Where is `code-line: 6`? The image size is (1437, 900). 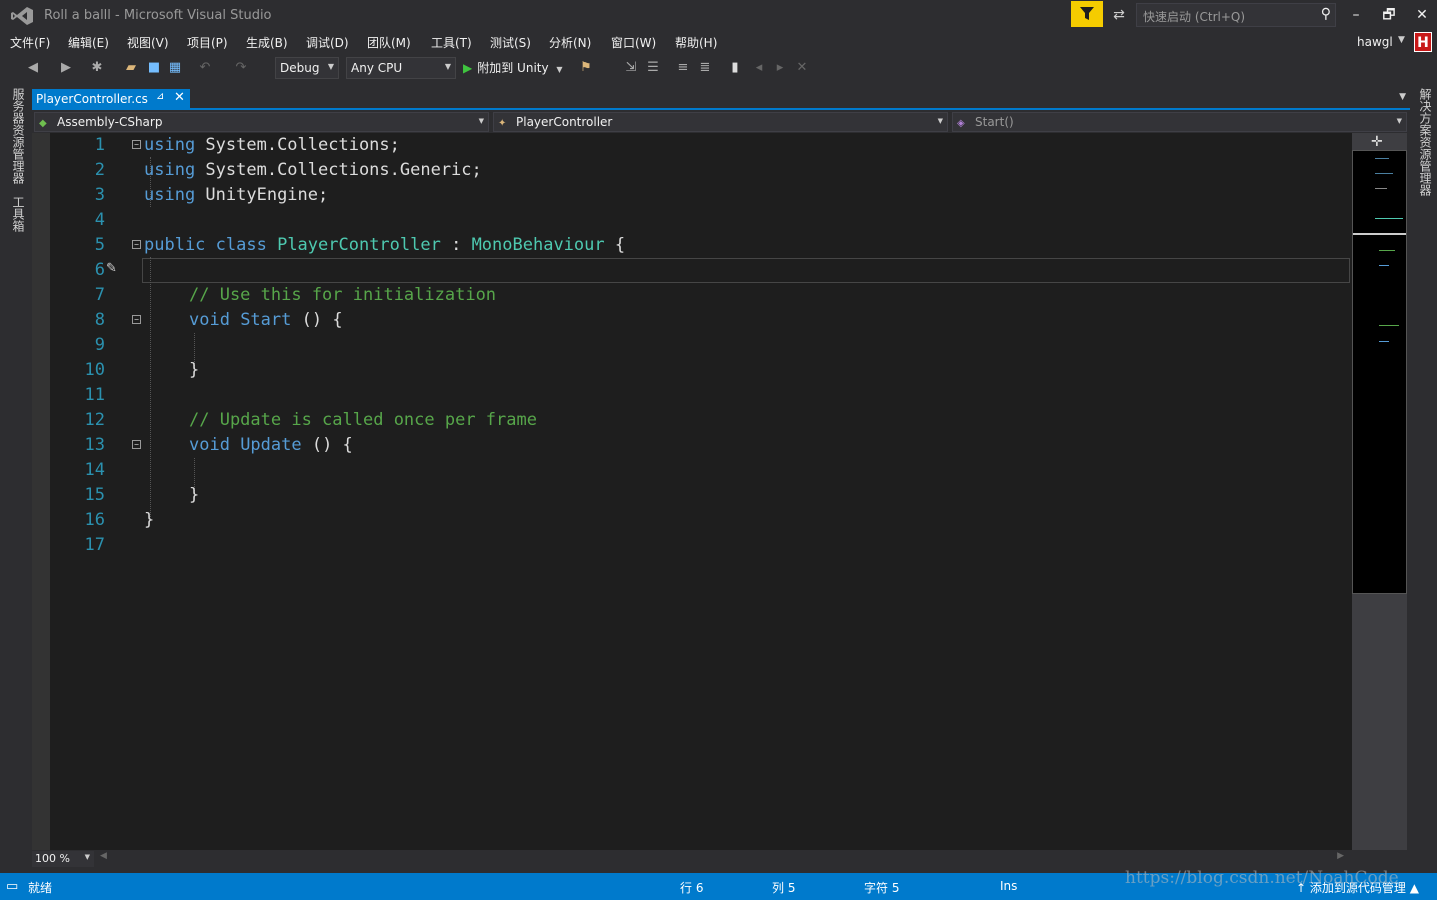 code-line: 6 is located at coordinates (692, 270).